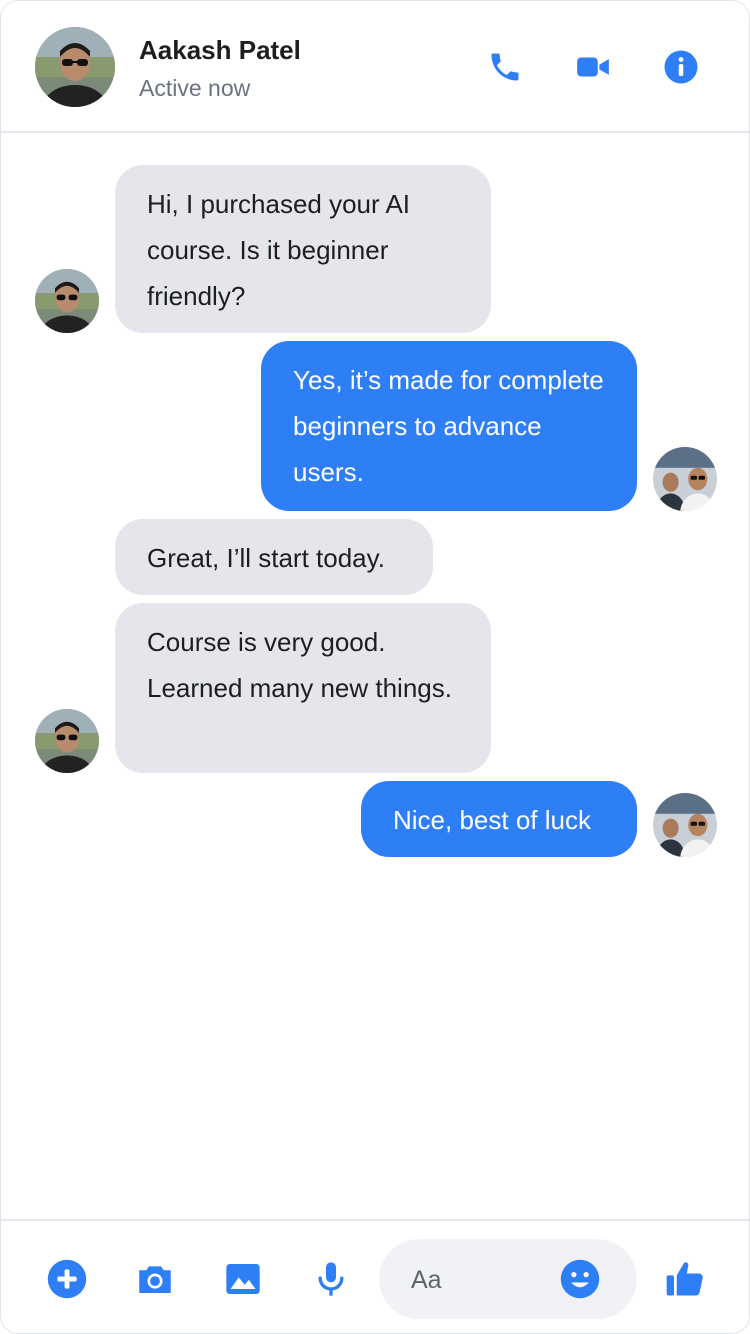 The image size is (750, 1334). I want to click on image-icon, so click(243, 1279).